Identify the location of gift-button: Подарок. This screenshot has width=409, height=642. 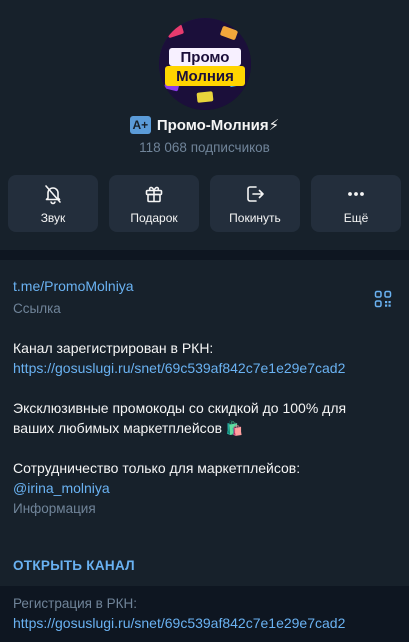
(154, 203).